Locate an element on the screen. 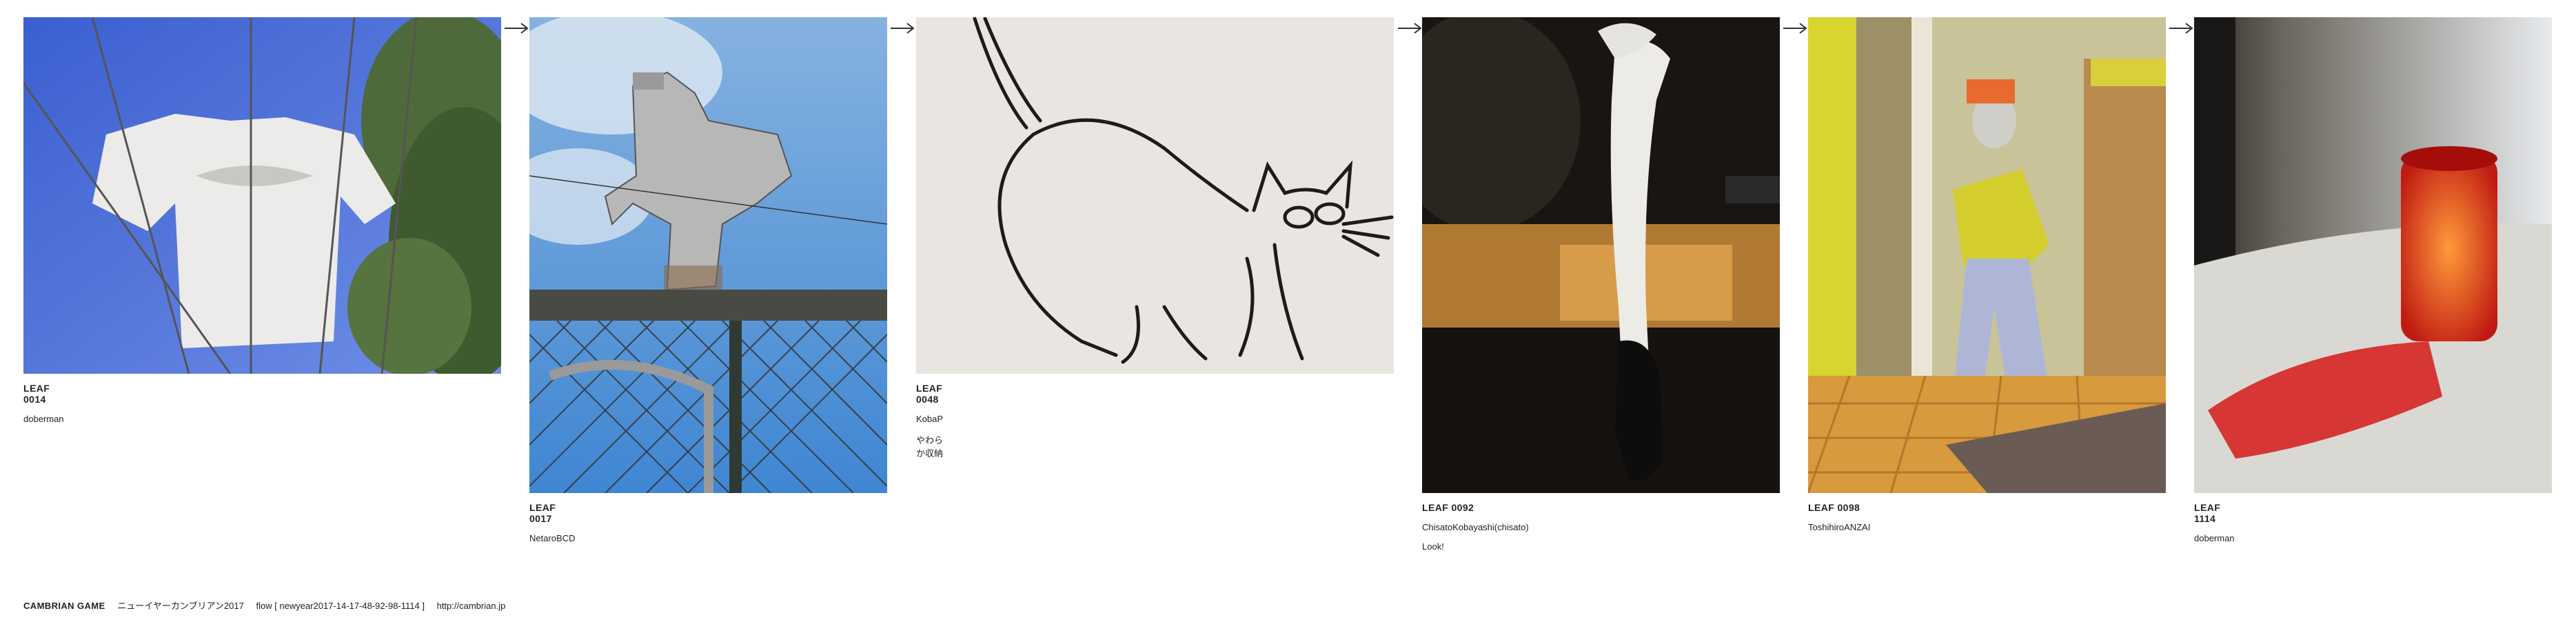  leaf-note: Look! is located at coordinates (1433, 546).